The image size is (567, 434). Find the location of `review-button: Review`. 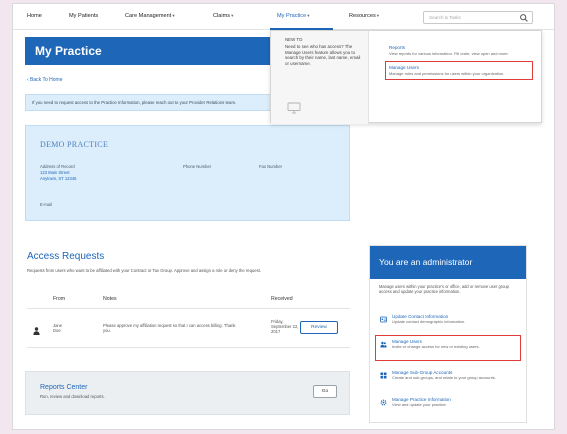

review-button: Review is located at coordinates (319, 327).